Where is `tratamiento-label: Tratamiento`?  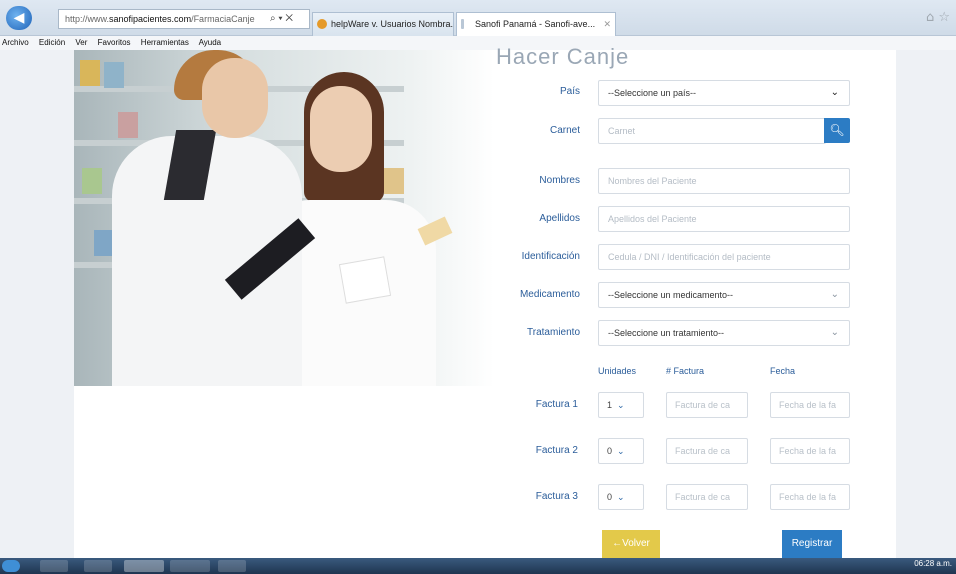 tratamiento-label: Tratamiento is located at coordinates (553, 332).